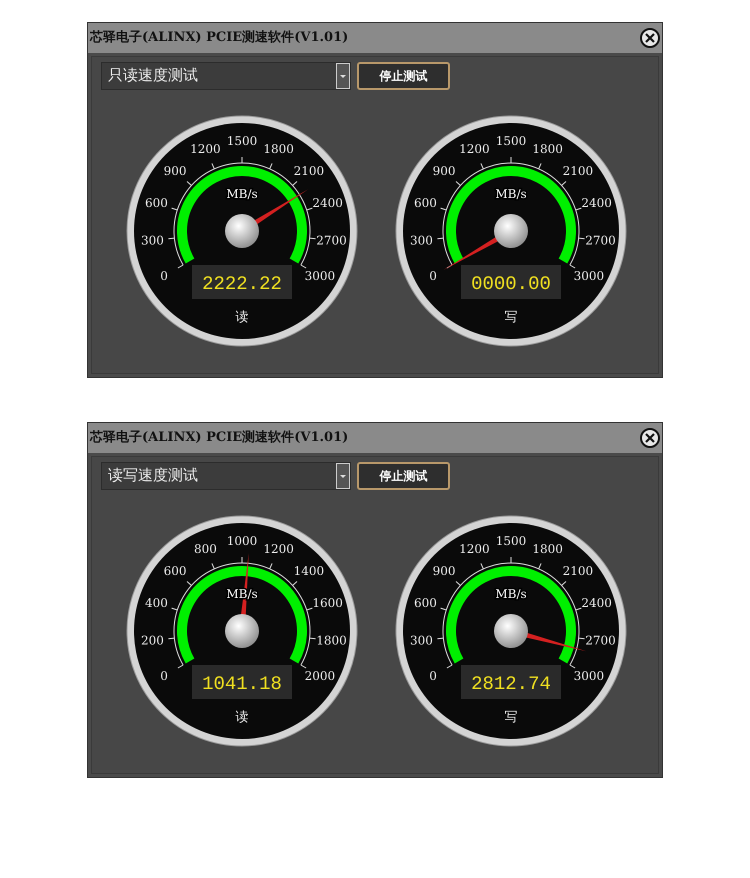  I want to click on readout-value: 2812.74, so click(511, 684).